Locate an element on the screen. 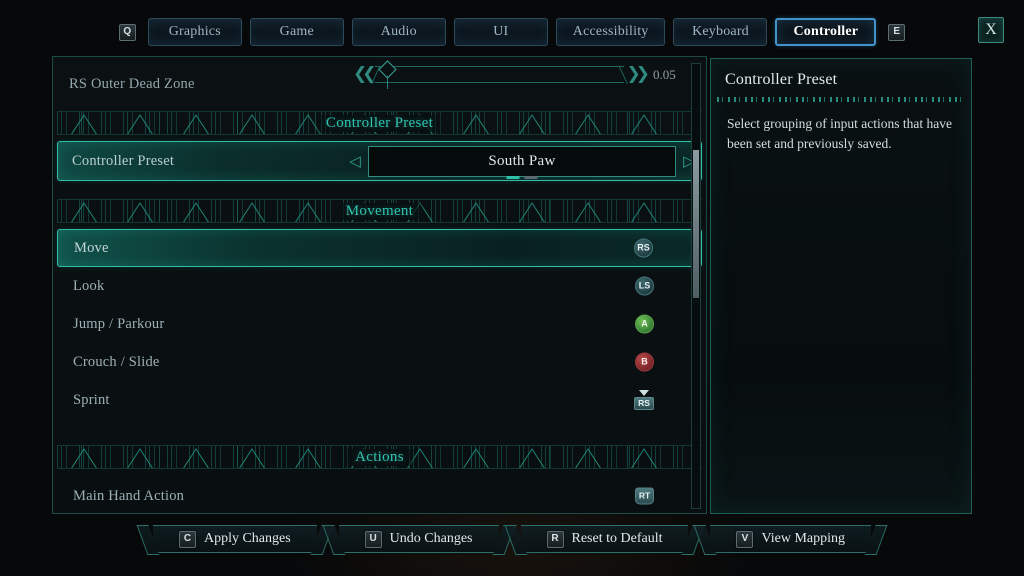 Image resolution: width=1024 pixels, height=576 pixels. preset-prev-arrow-icon: ◁ is located at coordinates (355, 162).